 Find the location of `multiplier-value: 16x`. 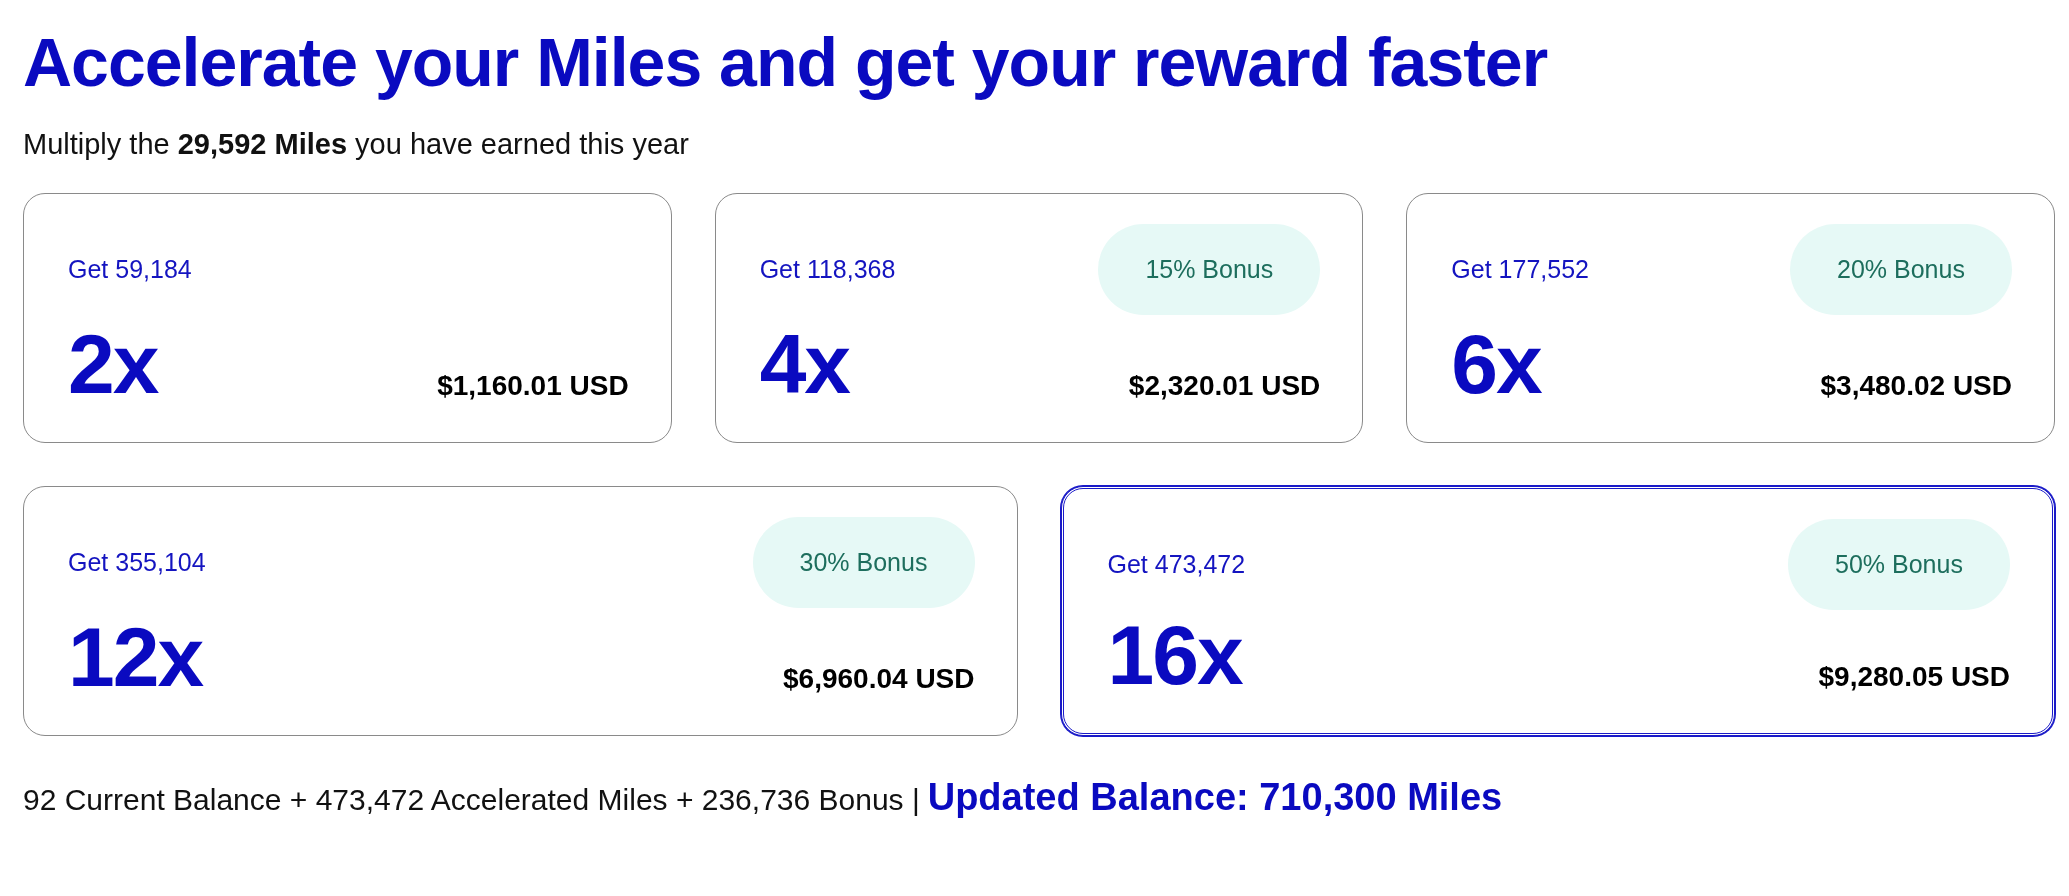

multiplier-value: 16x is located at coordinates (1174, 655).